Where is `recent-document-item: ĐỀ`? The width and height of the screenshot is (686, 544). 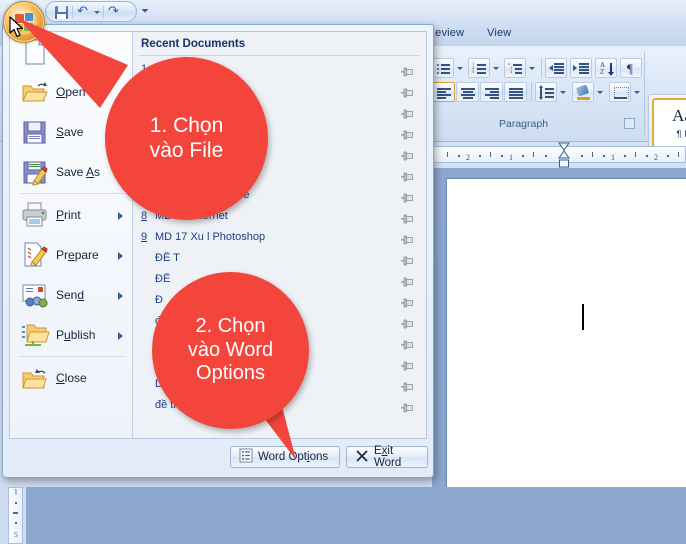 recent-document-item: ĐỀ is located at coordinates (279, 278).